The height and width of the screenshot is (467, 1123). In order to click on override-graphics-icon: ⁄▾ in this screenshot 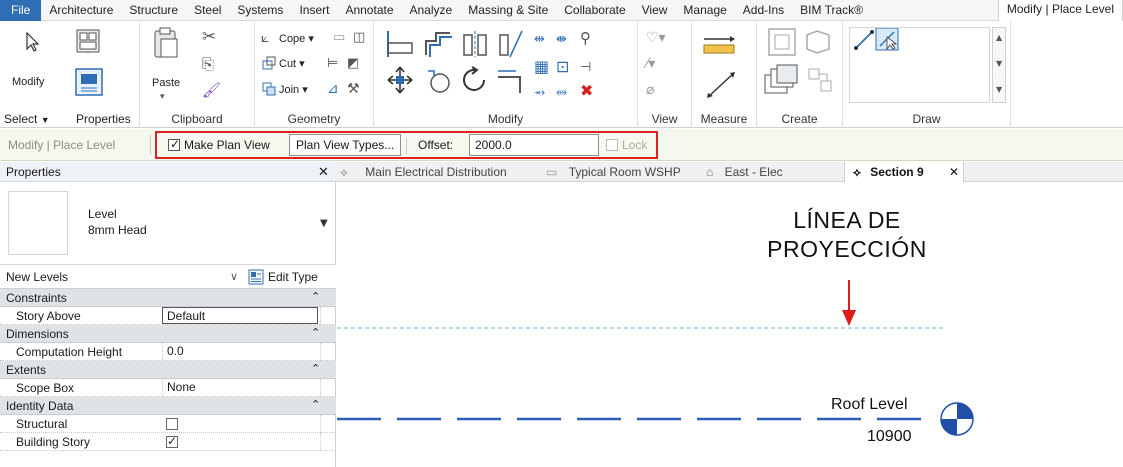, I will do `click(650, 64)`.